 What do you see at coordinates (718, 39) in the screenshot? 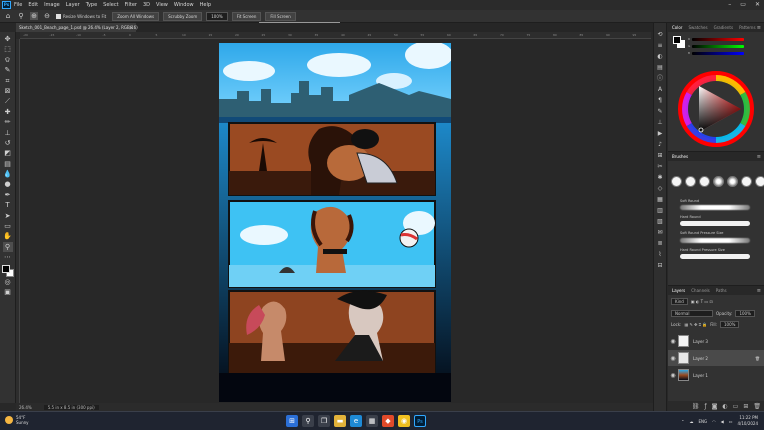
I see `red-slider` at bounding box center [718, 39].